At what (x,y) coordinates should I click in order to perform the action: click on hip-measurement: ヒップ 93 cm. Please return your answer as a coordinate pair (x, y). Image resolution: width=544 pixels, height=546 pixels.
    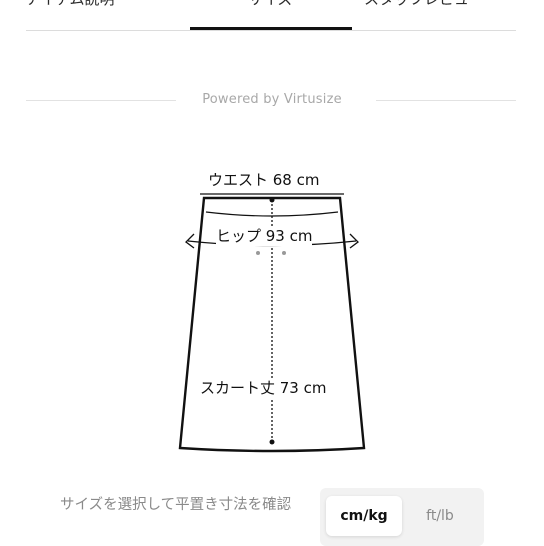
    Looking at the image, I should click on (264, 236).